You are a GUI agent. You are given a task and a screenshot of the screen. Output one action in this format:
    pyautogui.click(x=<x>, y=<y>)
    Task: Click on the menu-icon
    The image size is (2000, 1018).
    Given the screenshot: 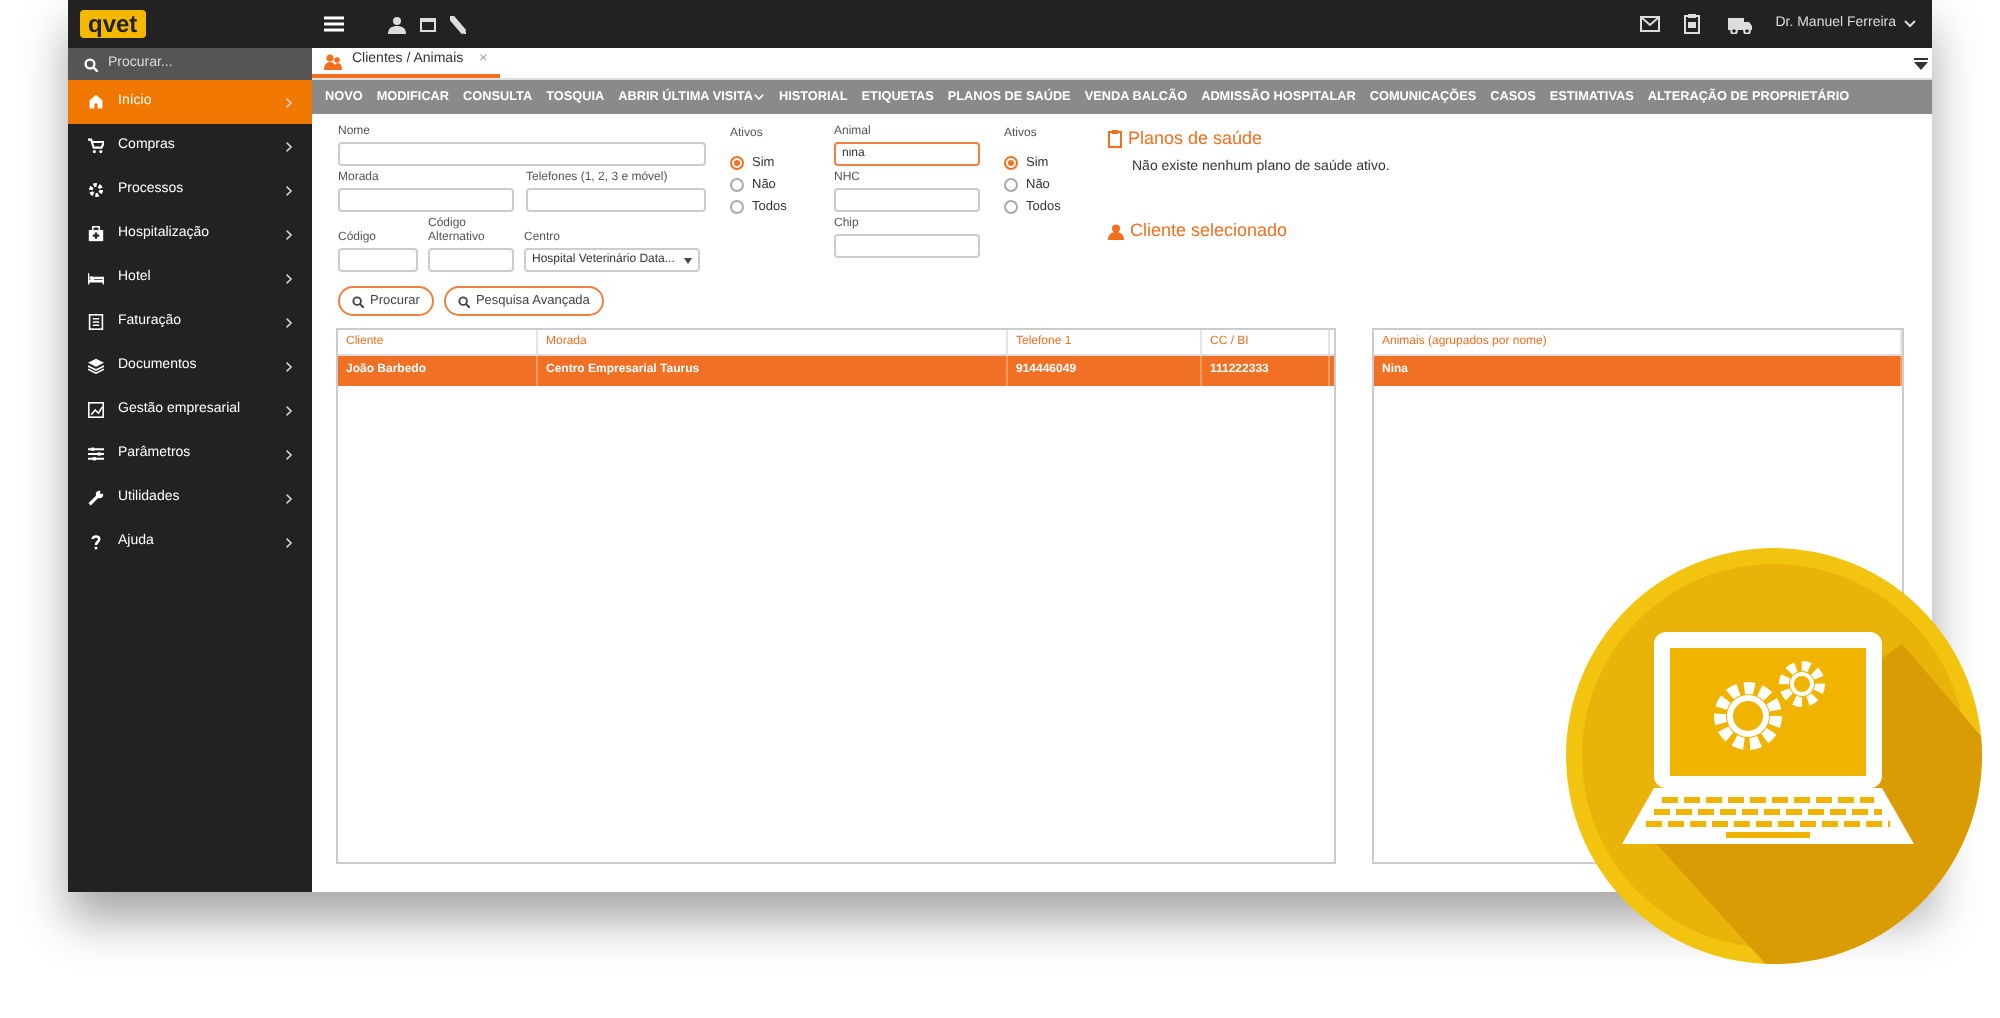 What is the action you would take?
    pyautogui.click(x=334, y=24)
    